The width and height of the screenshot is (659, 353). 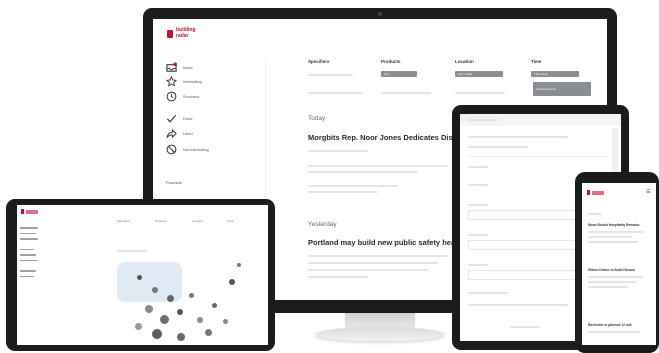 I want to click on camera-dot, so click(x=380, y=14).